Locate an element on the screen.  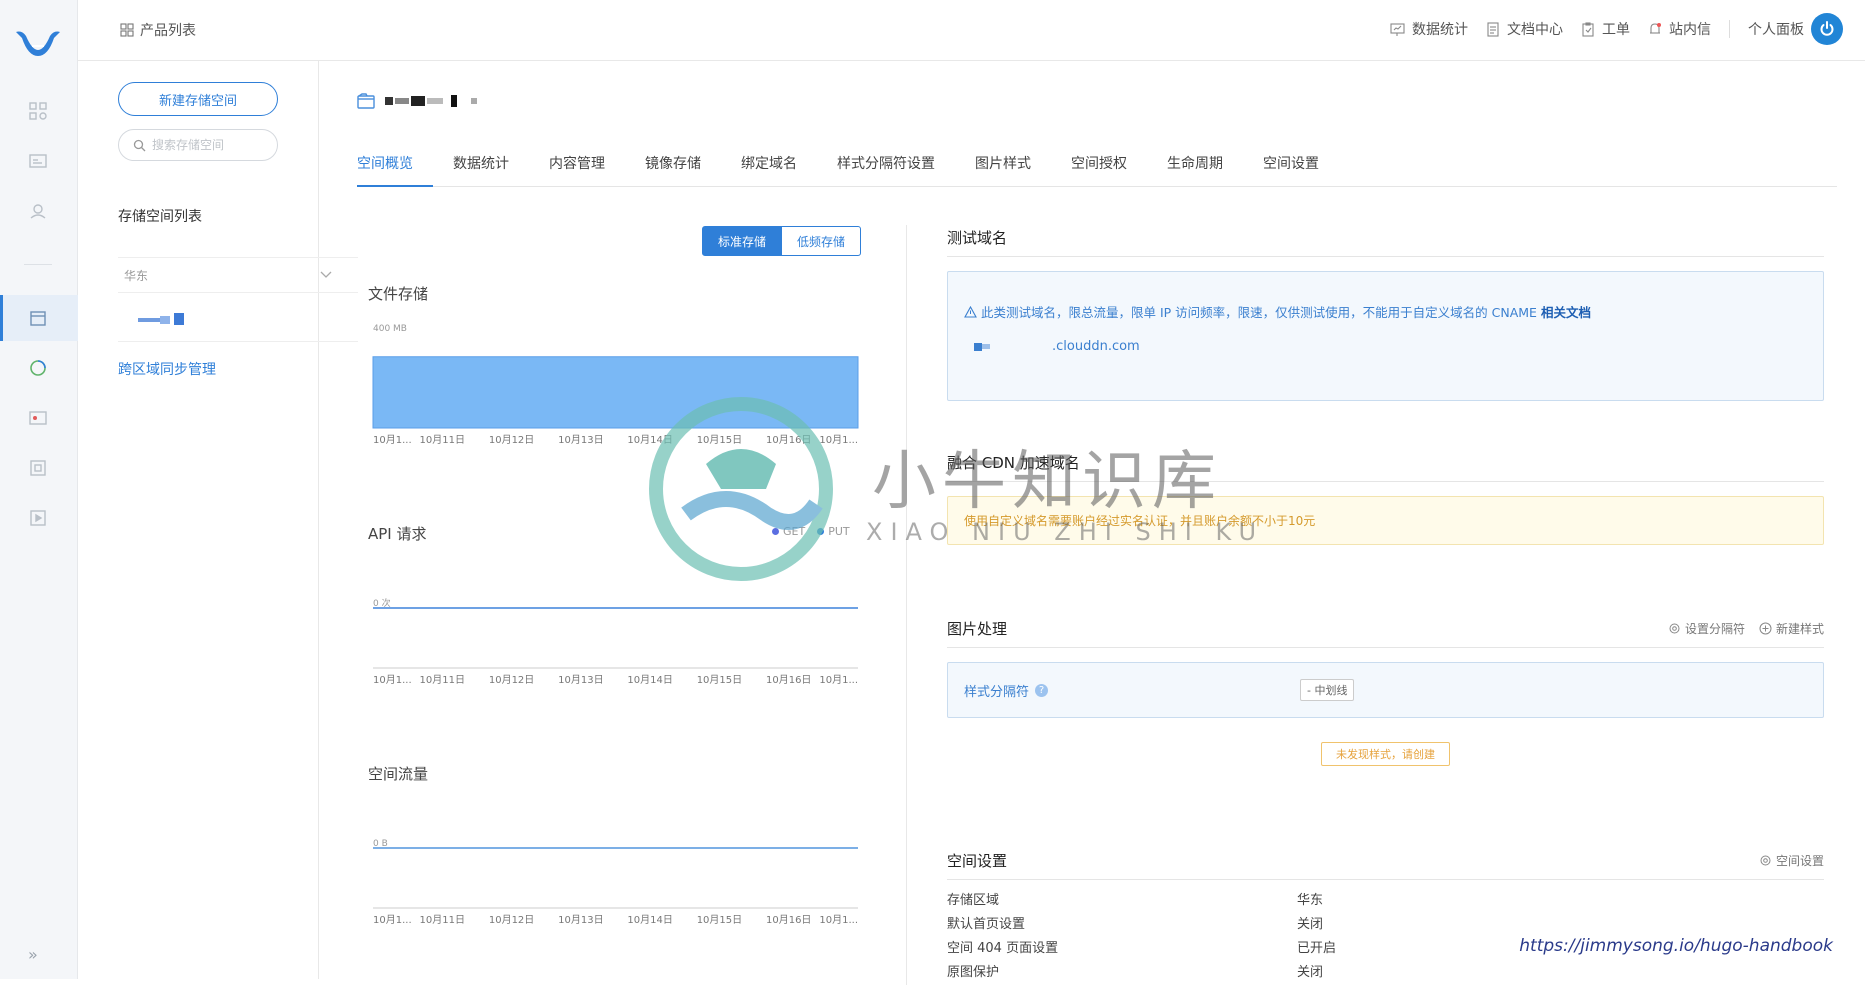
x-tick-label: 10月16日 is located at coordinates (788, 680).